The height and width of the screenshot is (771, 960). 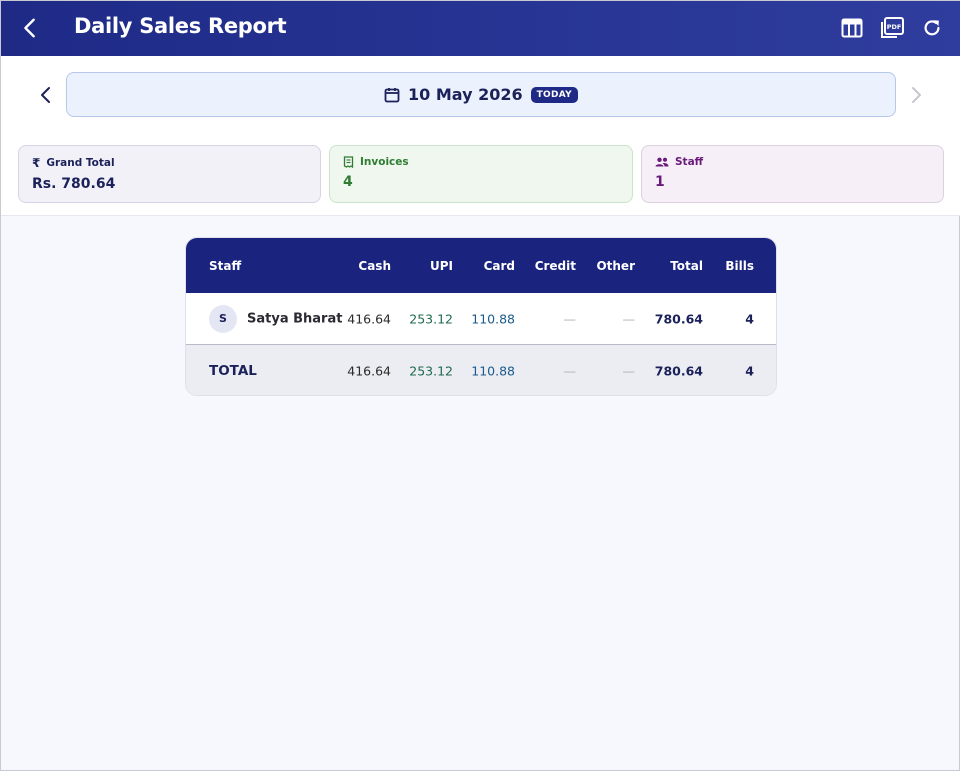 What do you see at coordinates (570, 370) in the screenshot?
I see `total-credit-value: —` at bounding box center [570, 370].